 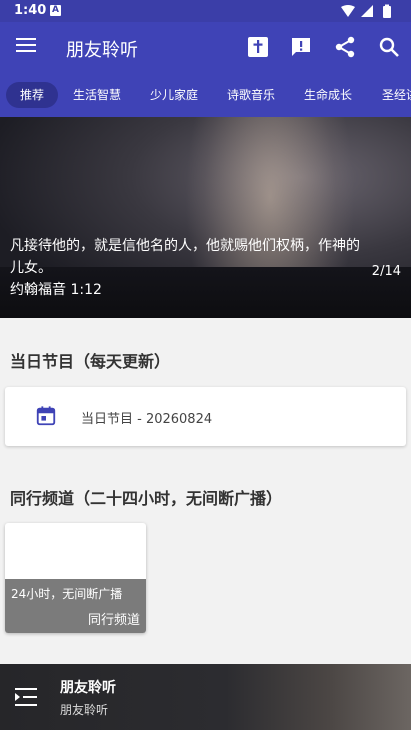 I want to click on tab-recommended: 推荐, so click(x=32, y=95).